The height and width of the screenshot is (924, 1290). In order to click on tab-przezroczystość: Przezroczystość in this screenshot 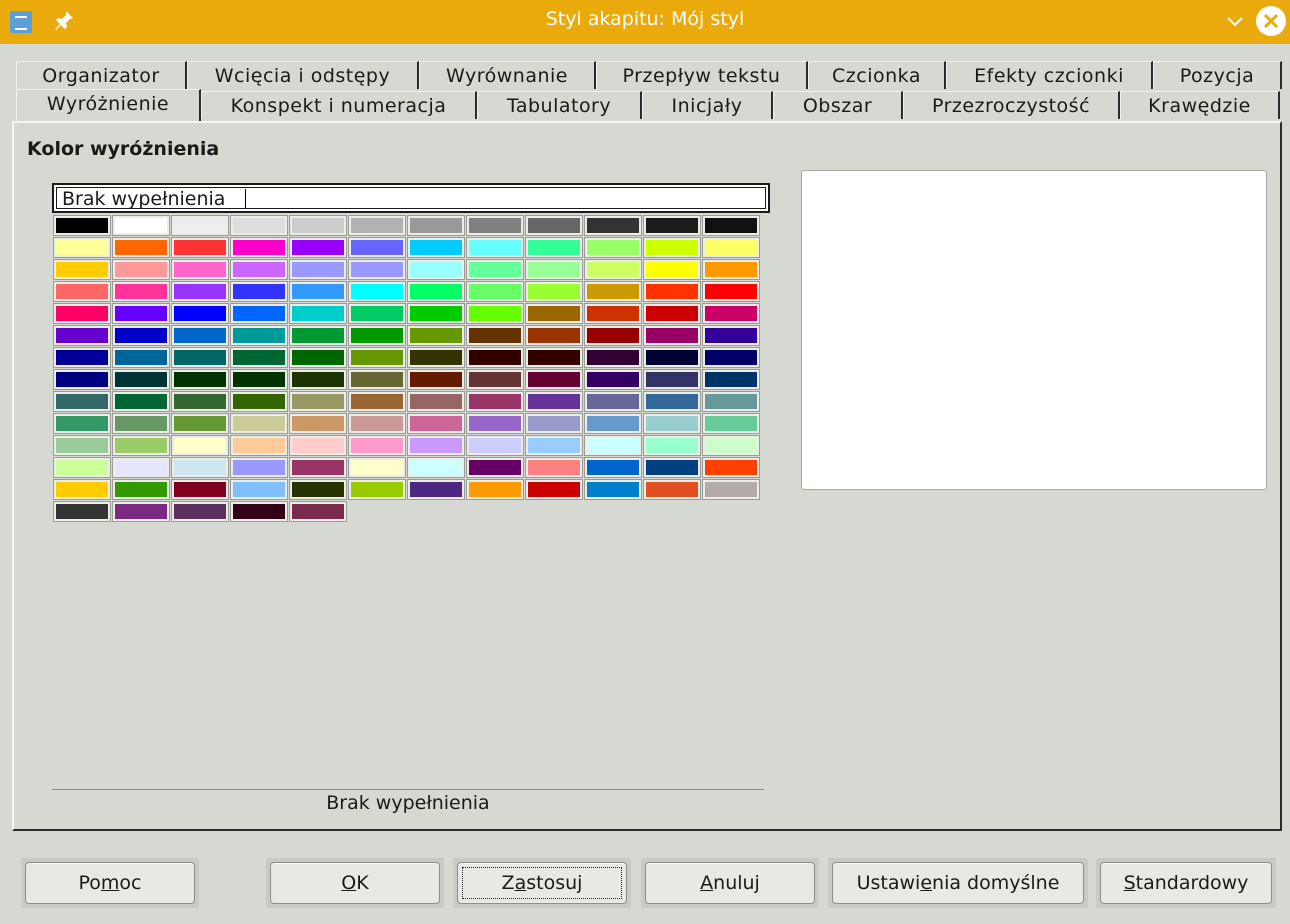, I will do `click(1011, 105)`.